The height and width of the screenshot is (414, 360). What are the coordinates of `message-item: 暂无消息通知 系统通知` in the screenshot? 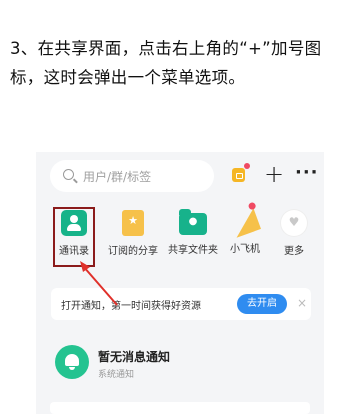 It's located at (180, 366).